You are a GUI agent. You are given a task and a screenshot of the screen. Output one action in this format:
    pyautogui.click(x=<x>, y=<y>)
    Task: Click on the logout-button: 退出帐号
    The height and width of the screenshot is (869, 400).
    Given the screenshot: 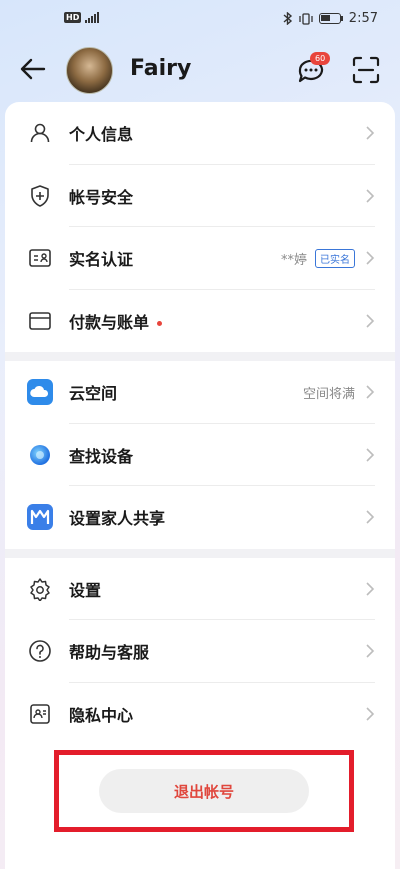 What is the action you would take?
    pyautogui.click(x=204, y=791)
    